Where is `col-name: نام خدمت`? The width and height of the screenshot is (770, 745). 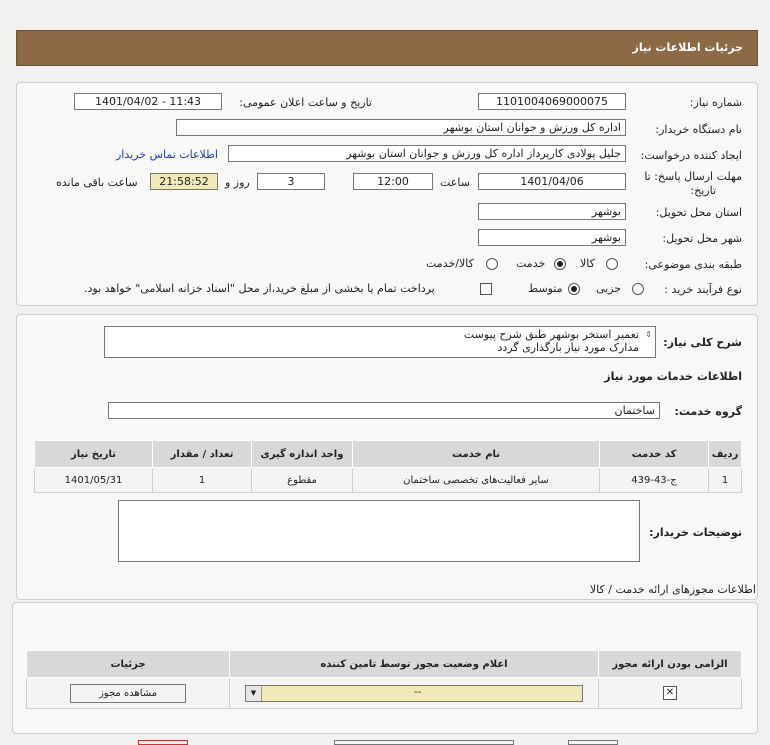 col-name: نام خدمت is located at coordinates (476, 454).